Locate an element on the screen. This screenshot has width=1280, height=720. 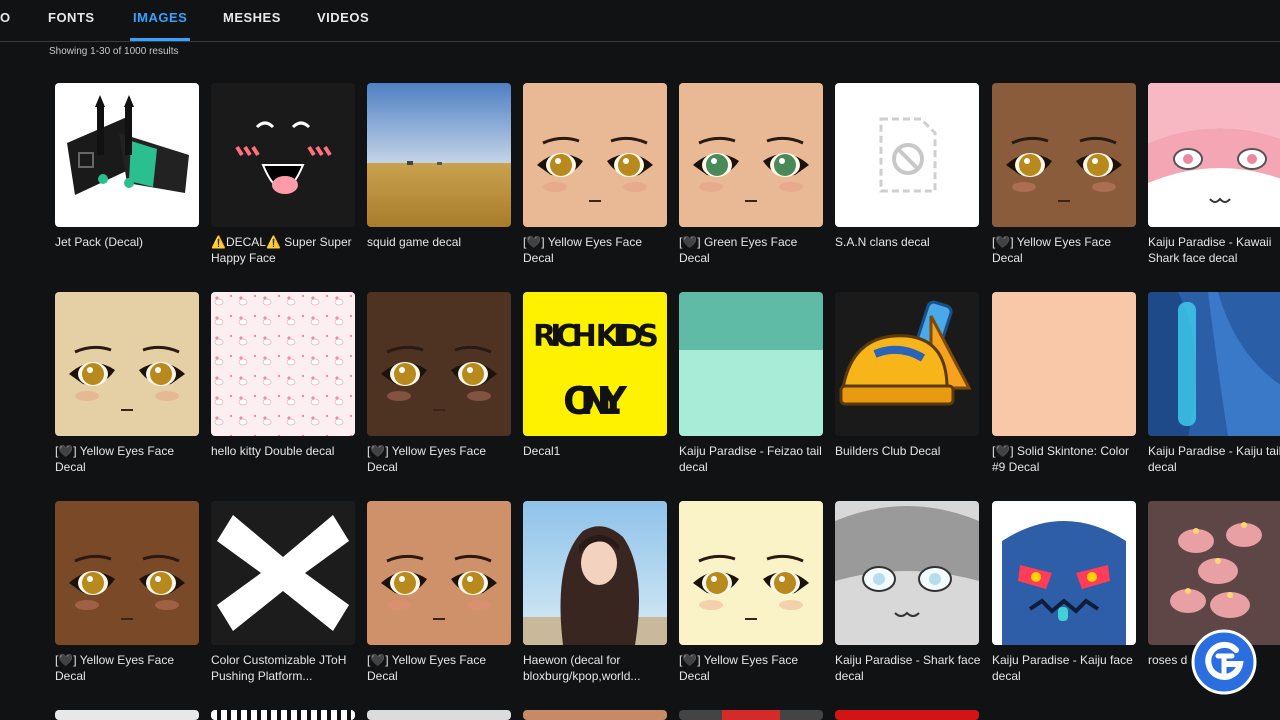
asset-name: Builders Club Decal is located at coordinates (910, 451).